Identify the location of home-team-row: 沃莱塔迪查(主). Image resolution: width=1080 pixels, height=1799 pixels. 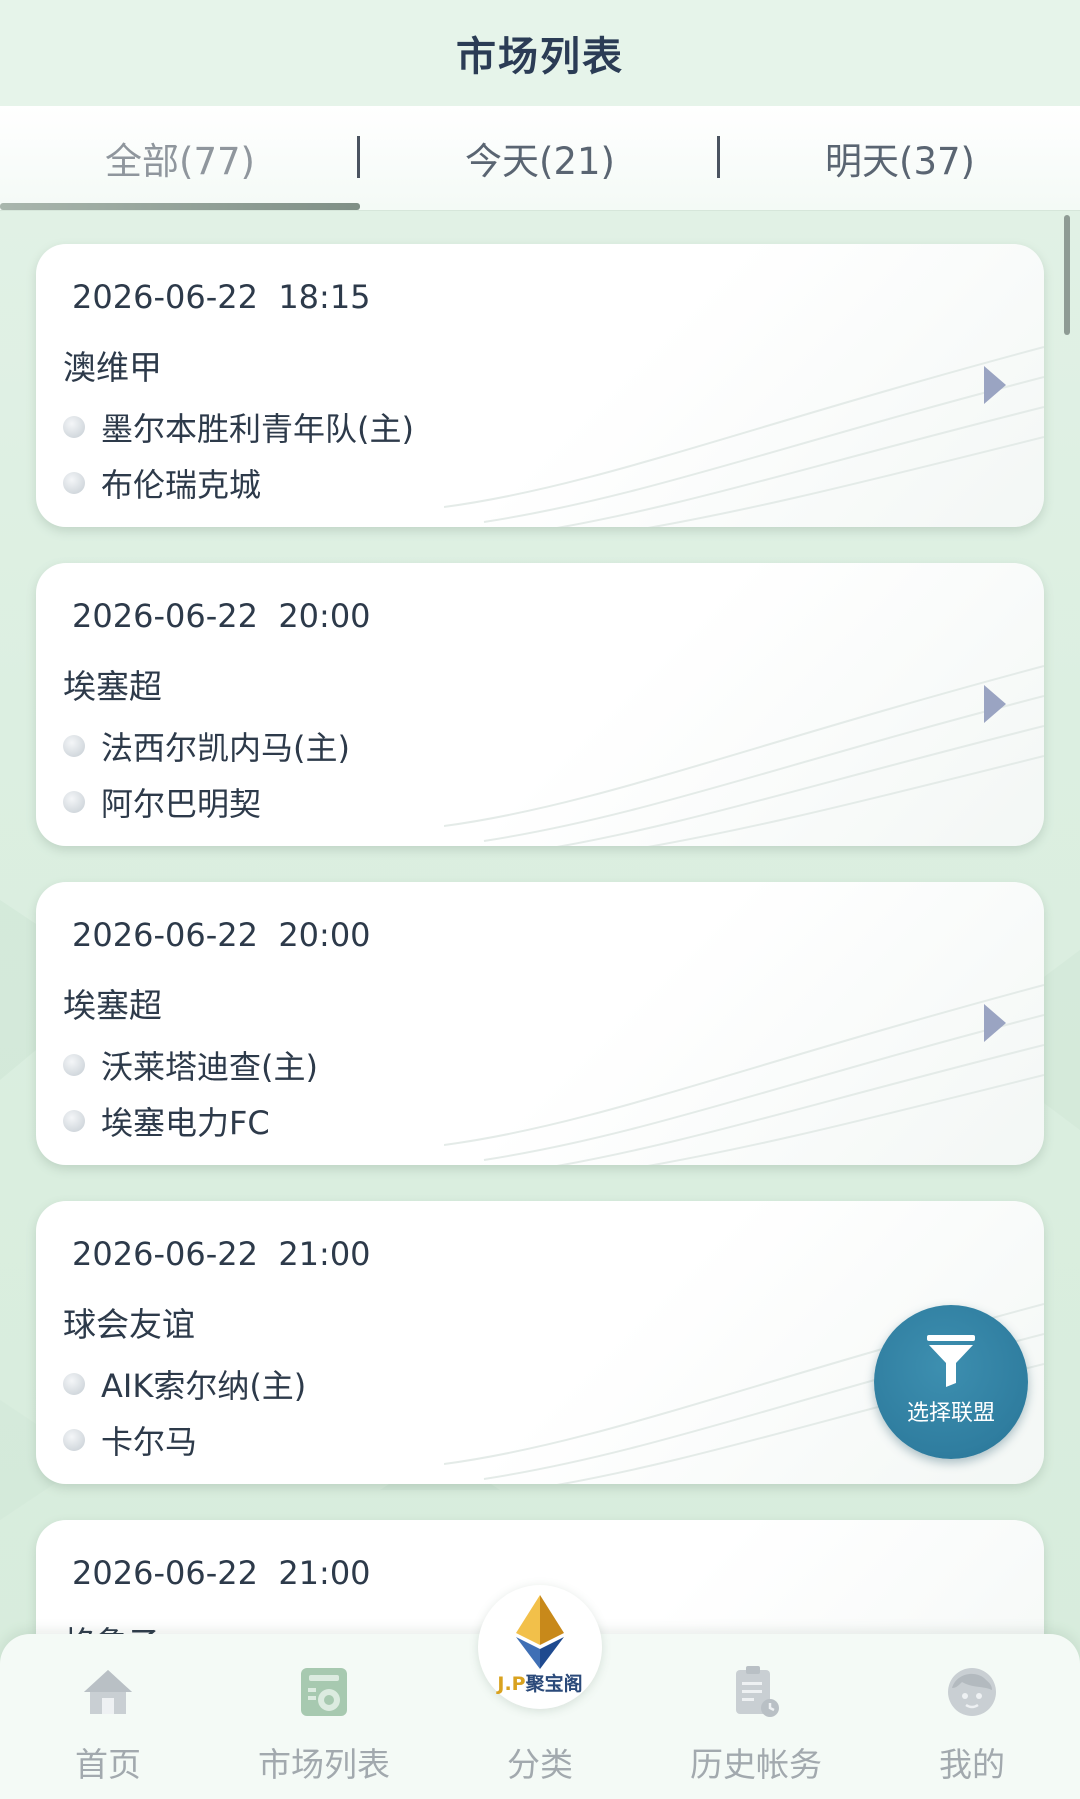
(190, 1065).